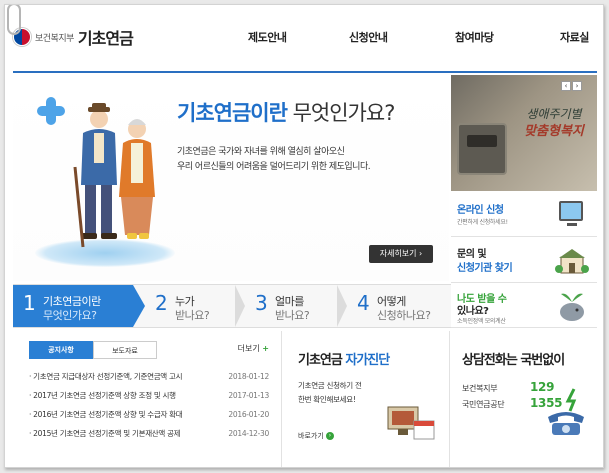 The image size is (609, 473). Describe the element at coordinates (106, 414) in the screenshot. I see `news-title: · 2016년 기초연금 선정기준액 상향 및 수급자 확대` at that location.